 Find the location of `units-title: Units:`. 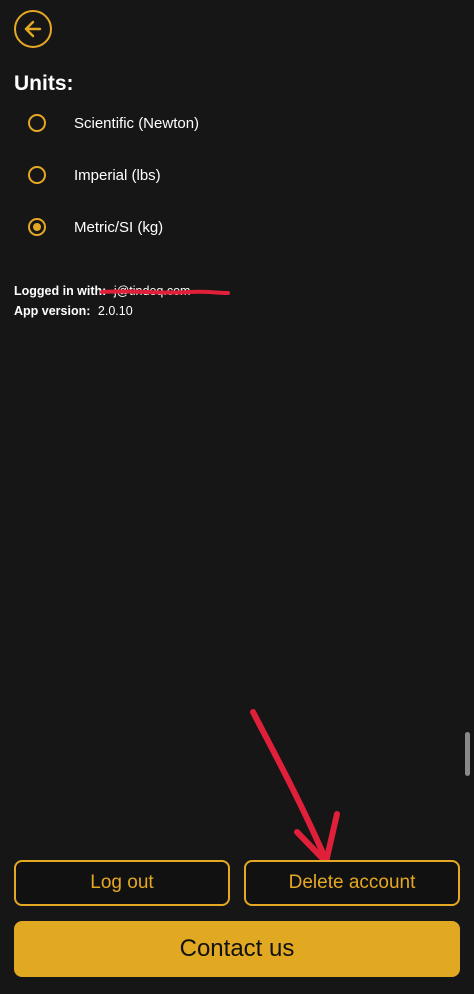

units-title: Units: is located at coordinates (44, 83).